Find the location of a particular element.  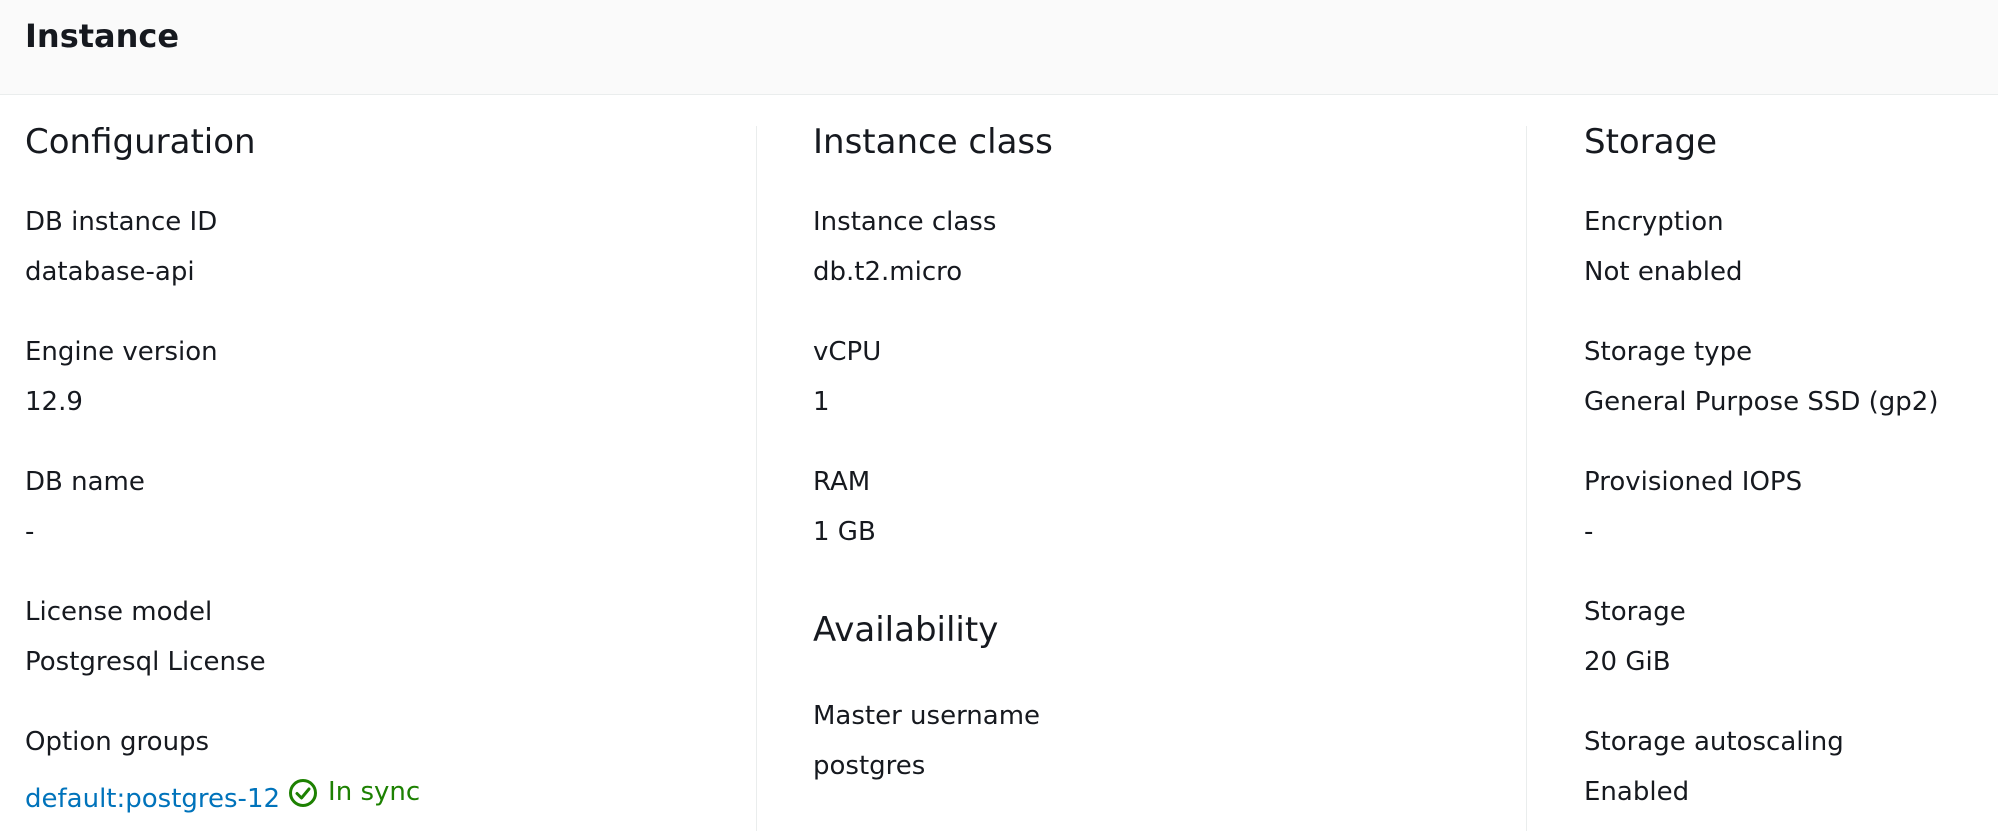

panel-title: Instance is located at coordinates (102, 36).